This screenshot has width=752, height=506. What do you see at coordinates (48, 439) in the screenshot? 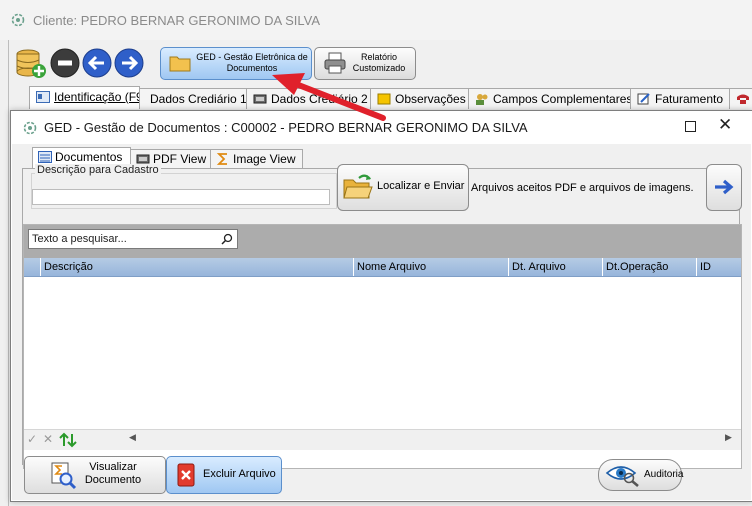
I see `cancel-icon: ✕` at bounding box center [48, 439].